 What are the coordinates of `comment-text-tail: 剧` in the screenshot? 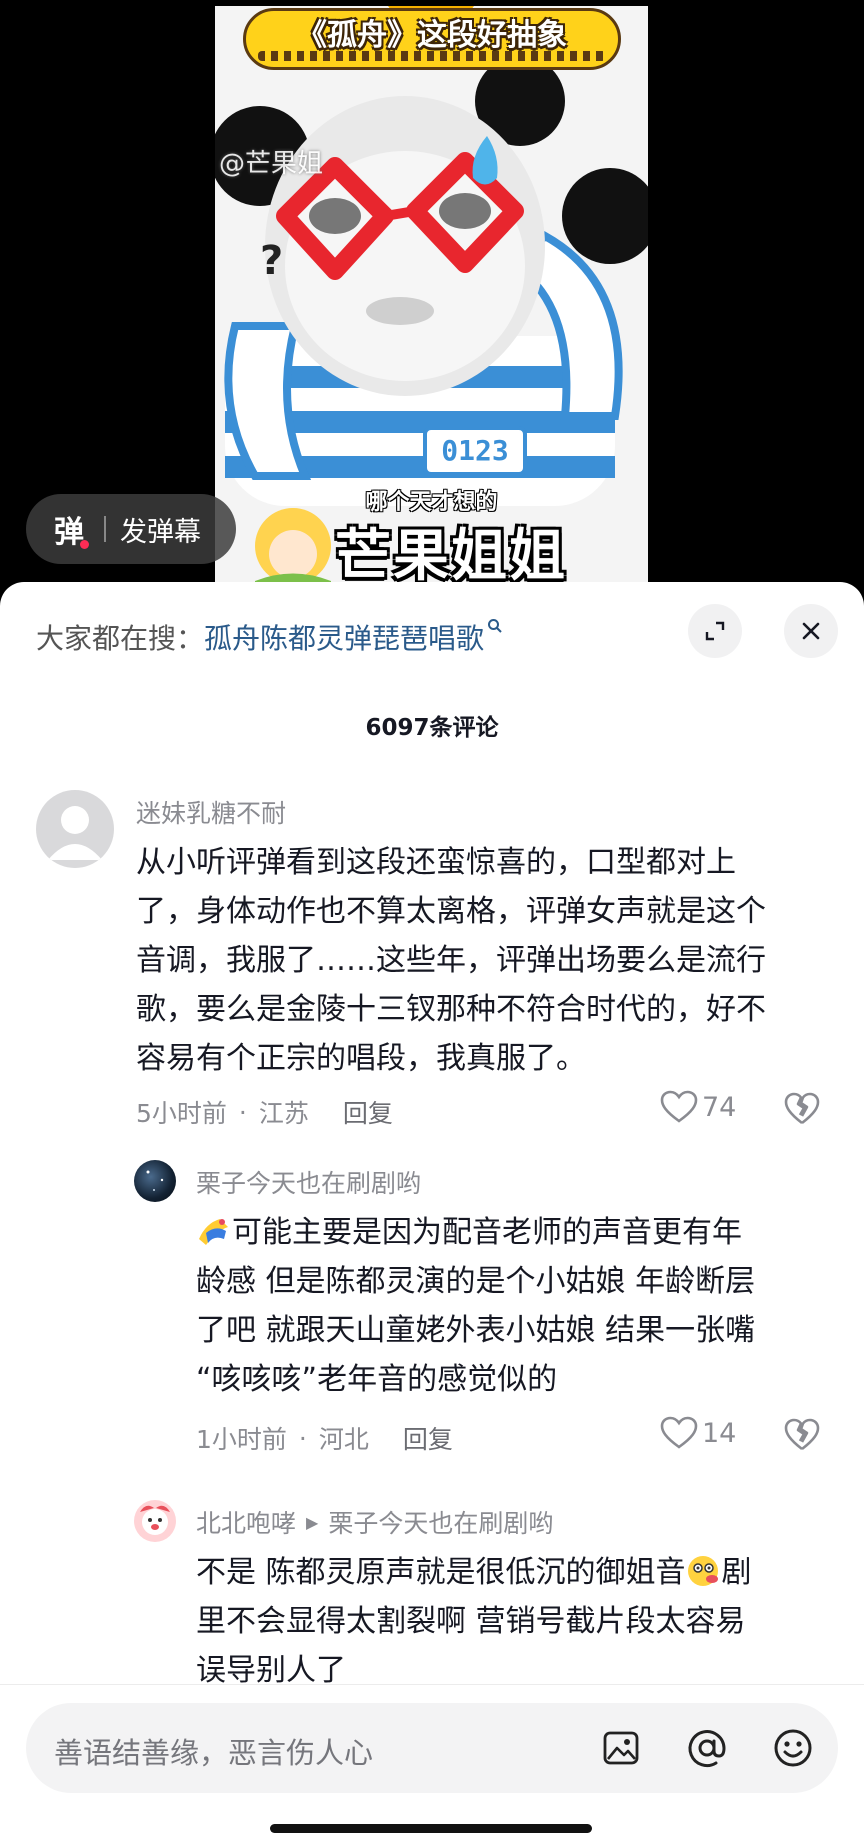 It's located at (736, 1572).